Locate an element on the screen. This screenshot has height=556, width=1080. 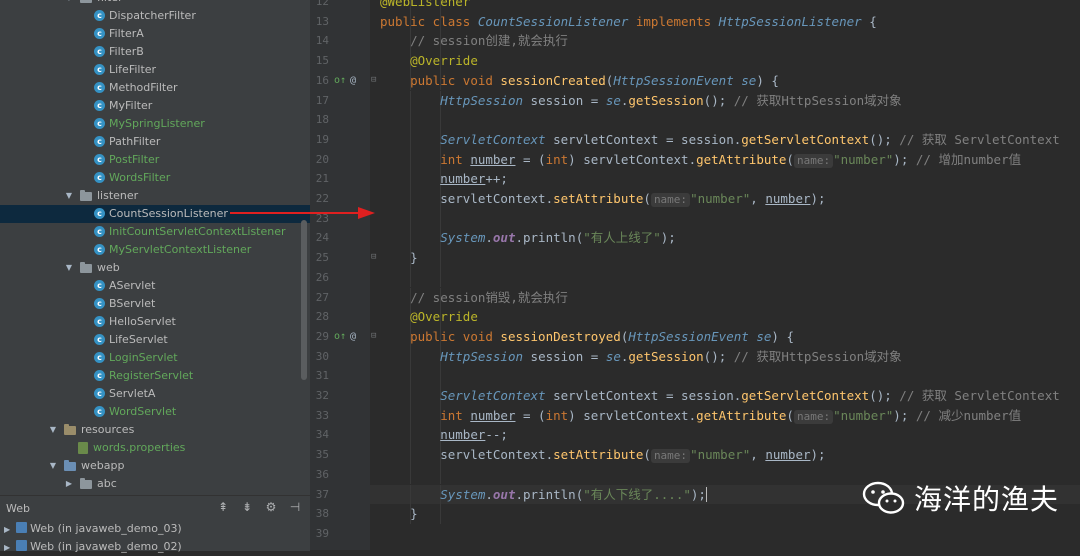
tree-file-item: c PostFilter is located at coordinates (155, 160).